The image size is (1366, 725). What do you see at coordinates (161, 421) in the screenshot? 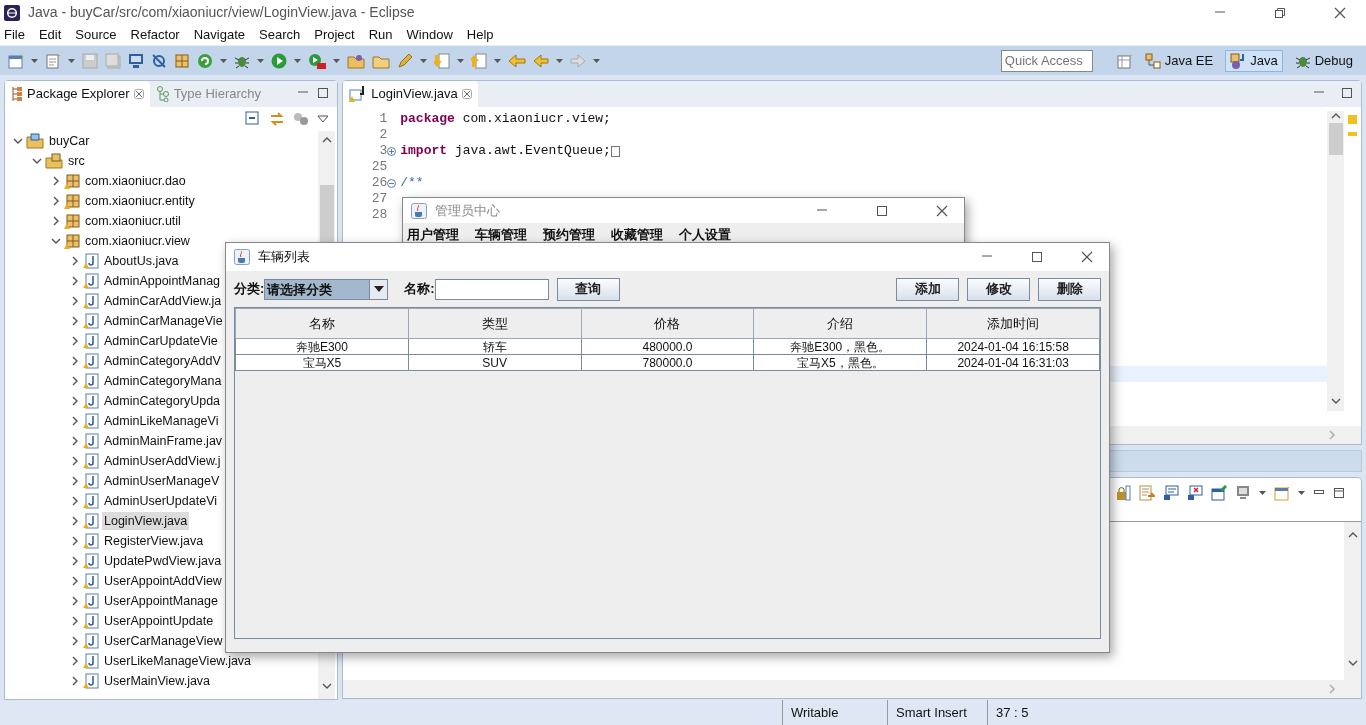
I see `tree-item: AdminLikeManageVi` at bounding box center [161, 421].